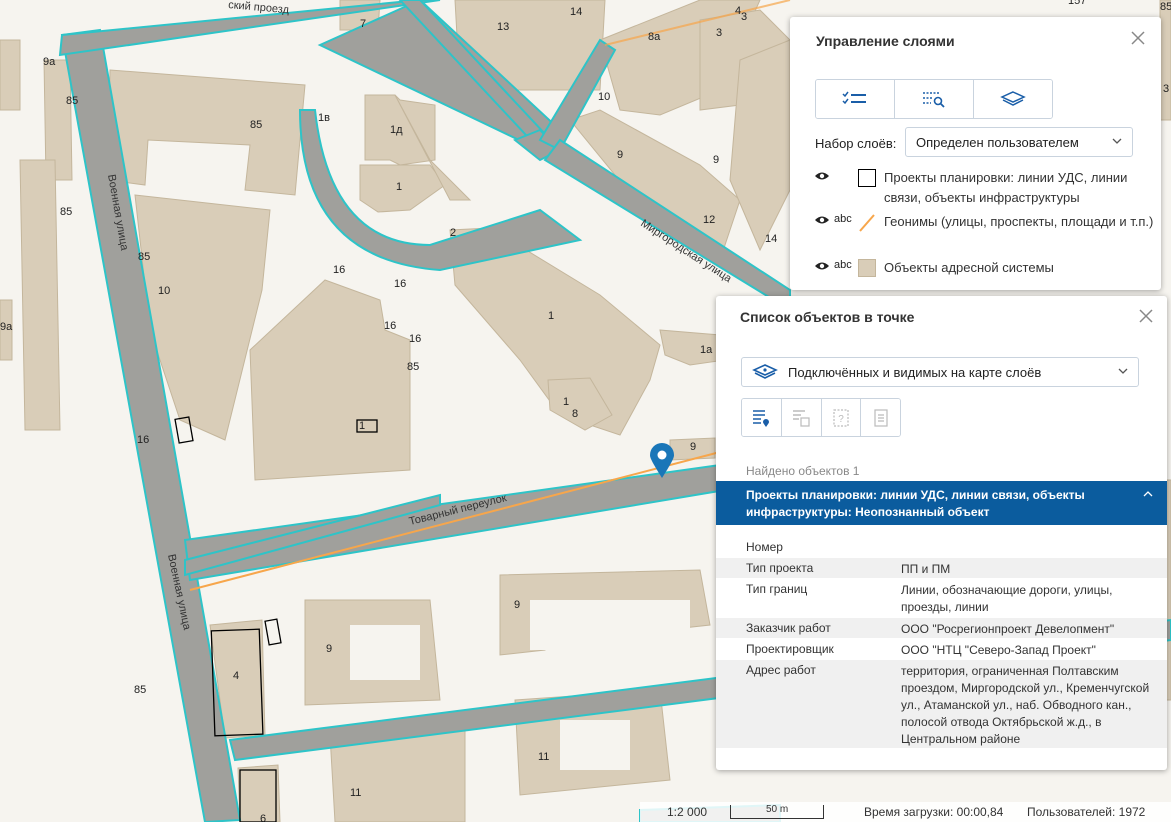 The image size is (1171, 822). What do you see at coordinates (915, 372) in the screenshot?
I see `source-value: Подключённых и видимых на карте слоёв` at bounding box center [915, 372].